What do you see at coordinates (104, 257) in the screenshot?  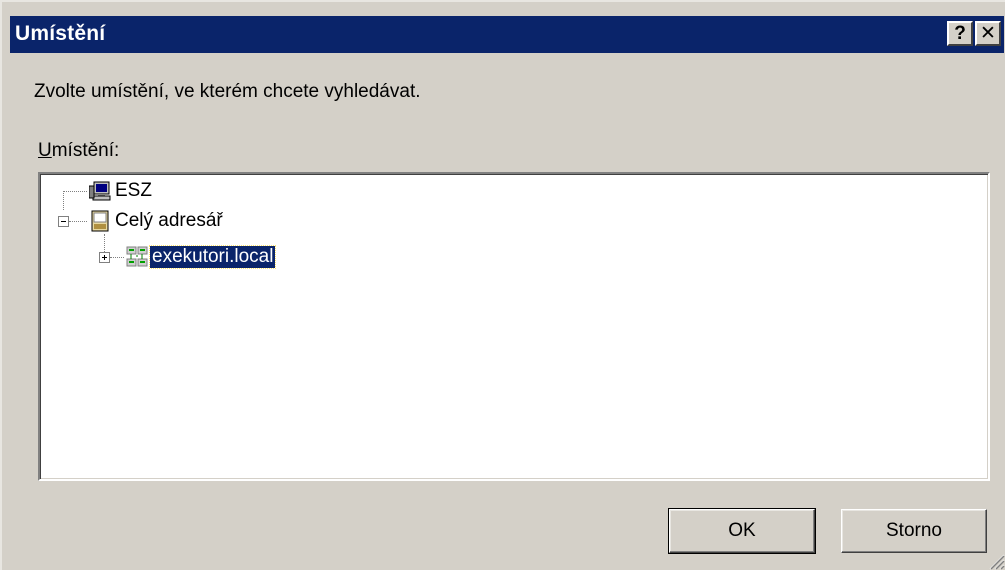 I see `expand-toggle` at bounding box center [104, 257].